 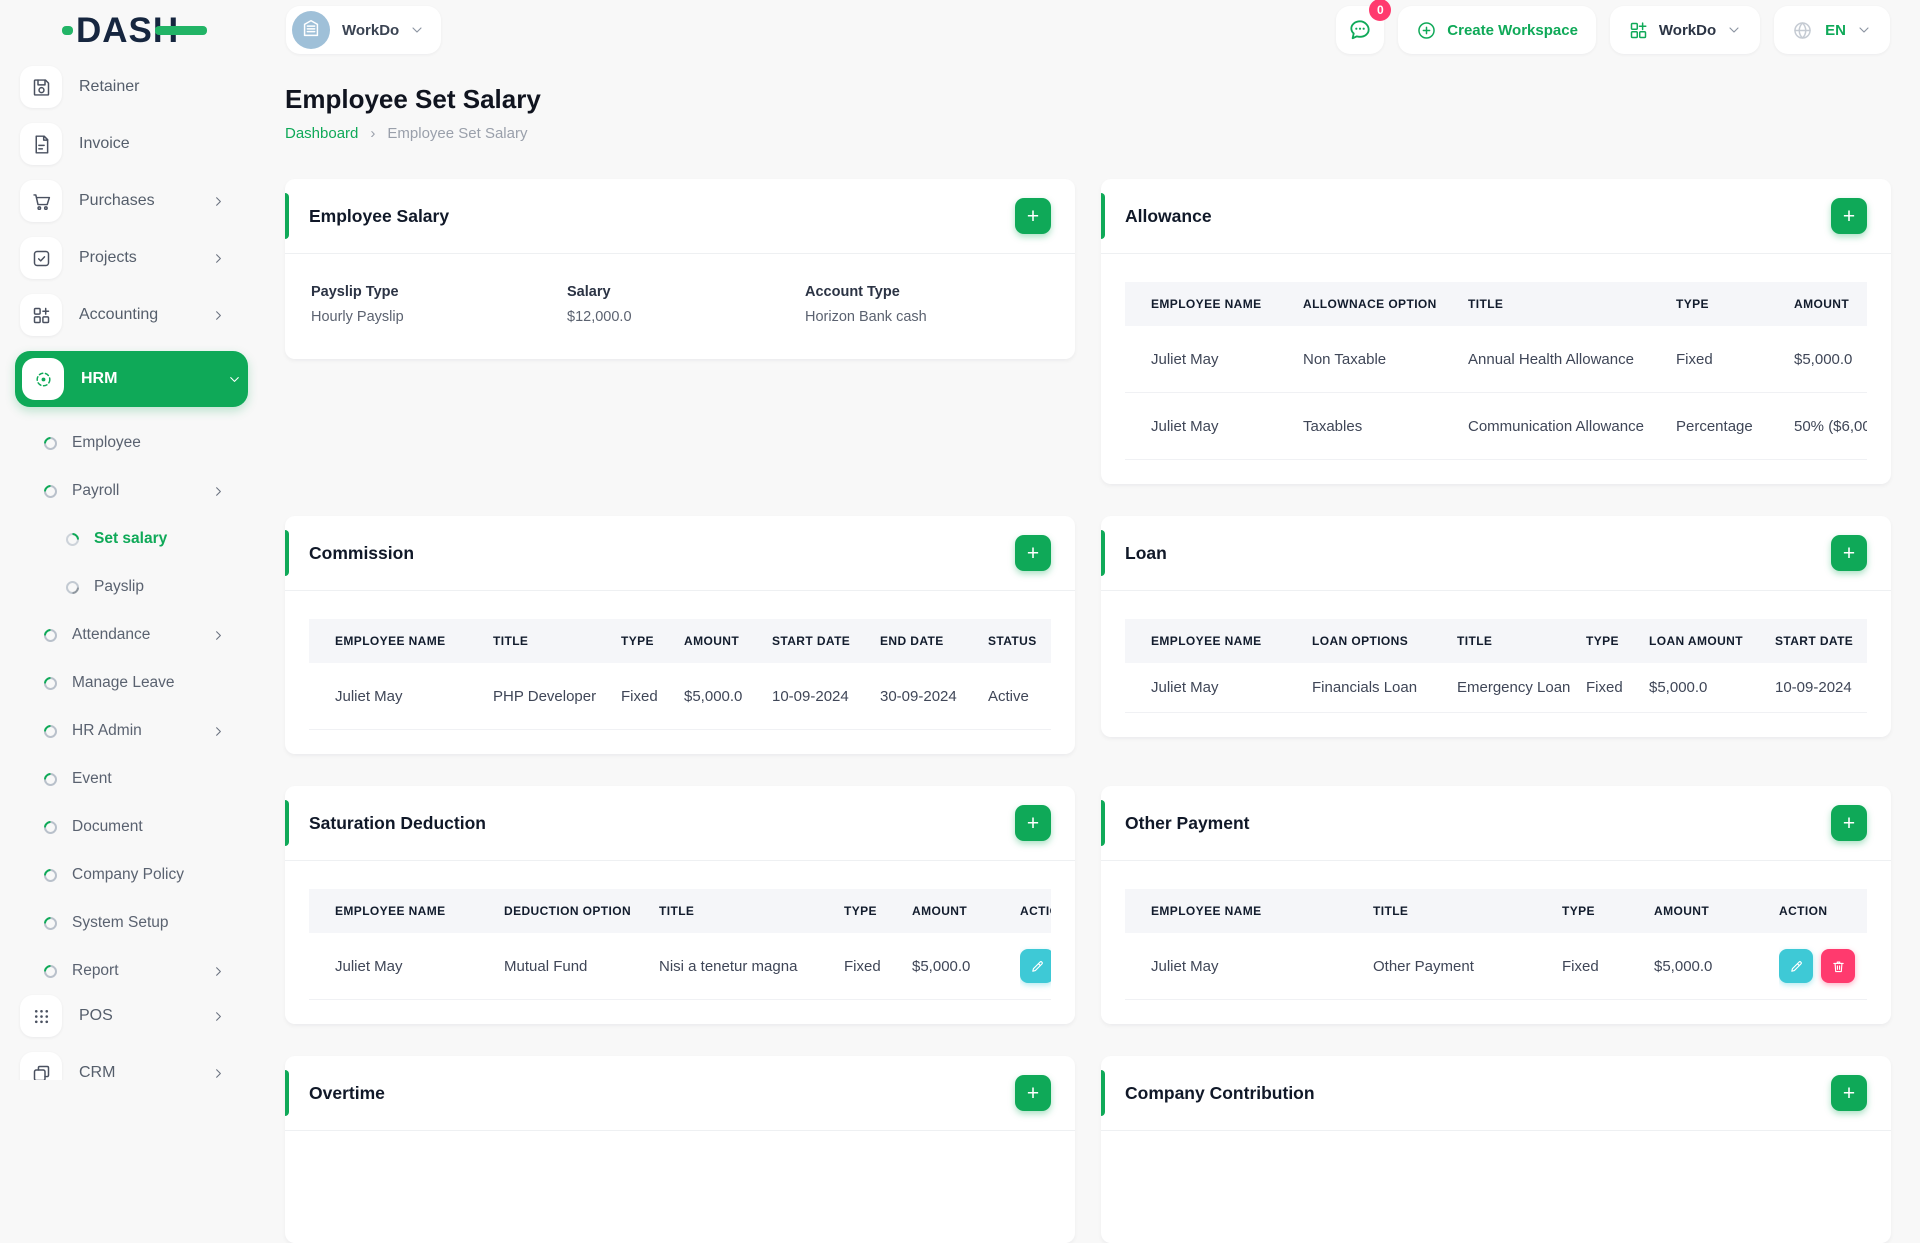 What do you see at coordinates (136, 827) in the screenshot?
I see `sidebar-item-document: Document` at bounding box center [136, 827].